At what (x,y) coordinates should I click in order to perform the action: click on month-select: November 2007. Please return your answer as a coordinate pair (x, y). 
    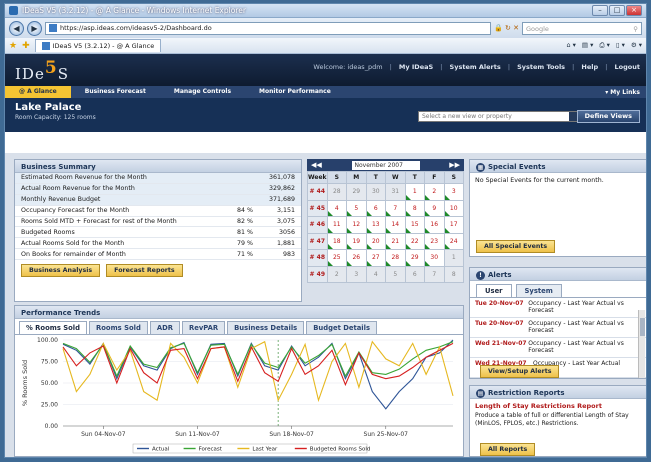
    Looking at the image, I should click on (385, 165).